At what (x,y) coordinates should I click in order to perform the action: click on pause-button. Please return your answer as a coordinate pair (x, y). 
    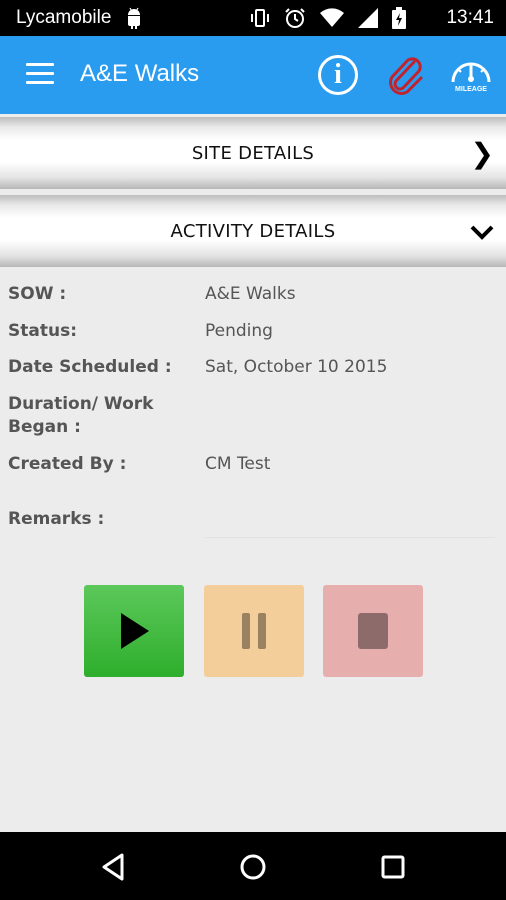
    Looking at the image, I should click on (254, 631).